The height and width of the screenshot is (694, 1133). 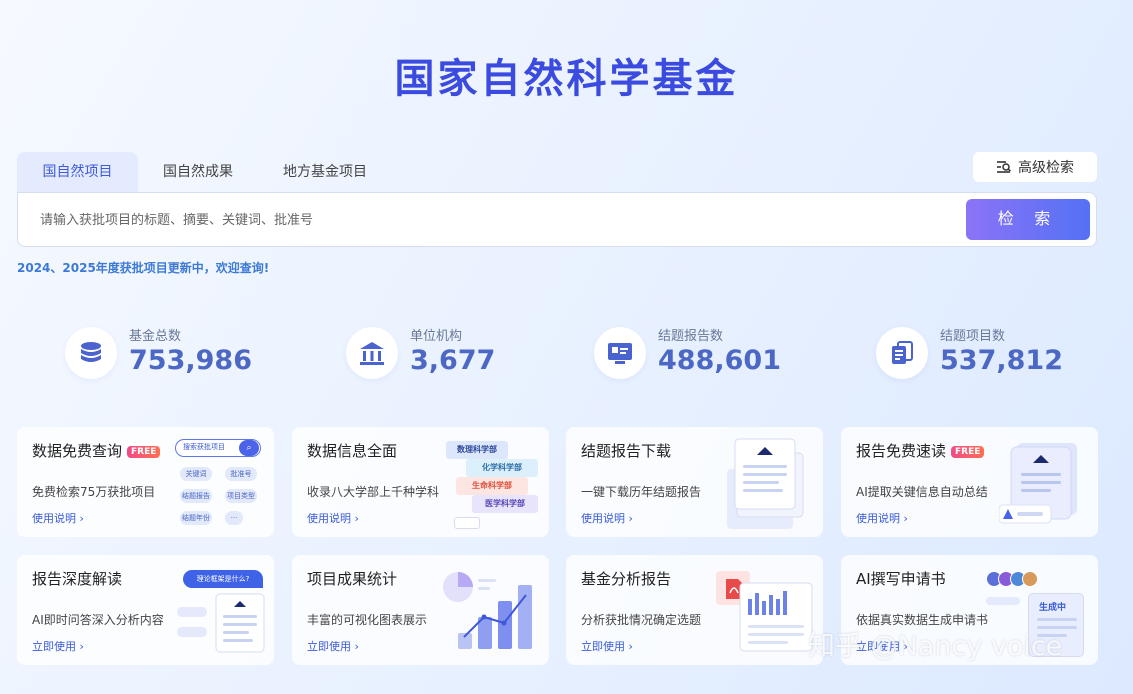 I want to click on stat-value: 488,601, so click(x=719, y=360).